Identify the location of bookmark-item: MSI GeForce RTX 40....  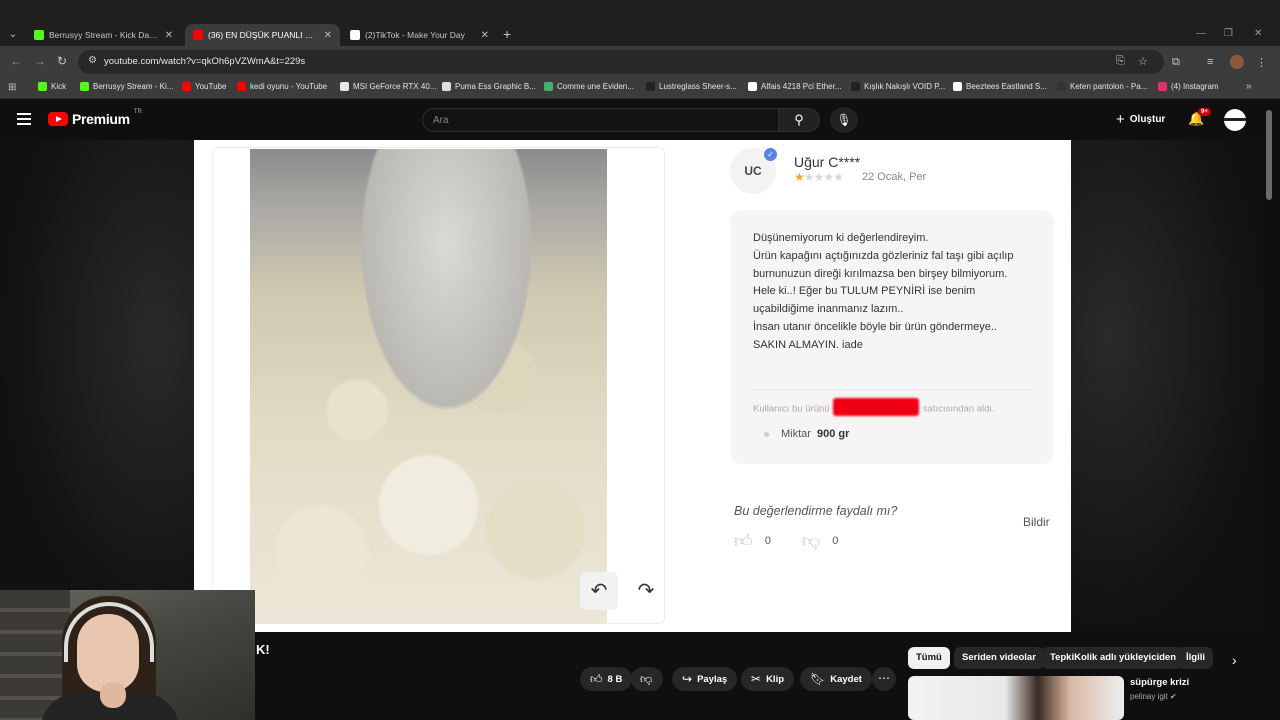
(388, 86).